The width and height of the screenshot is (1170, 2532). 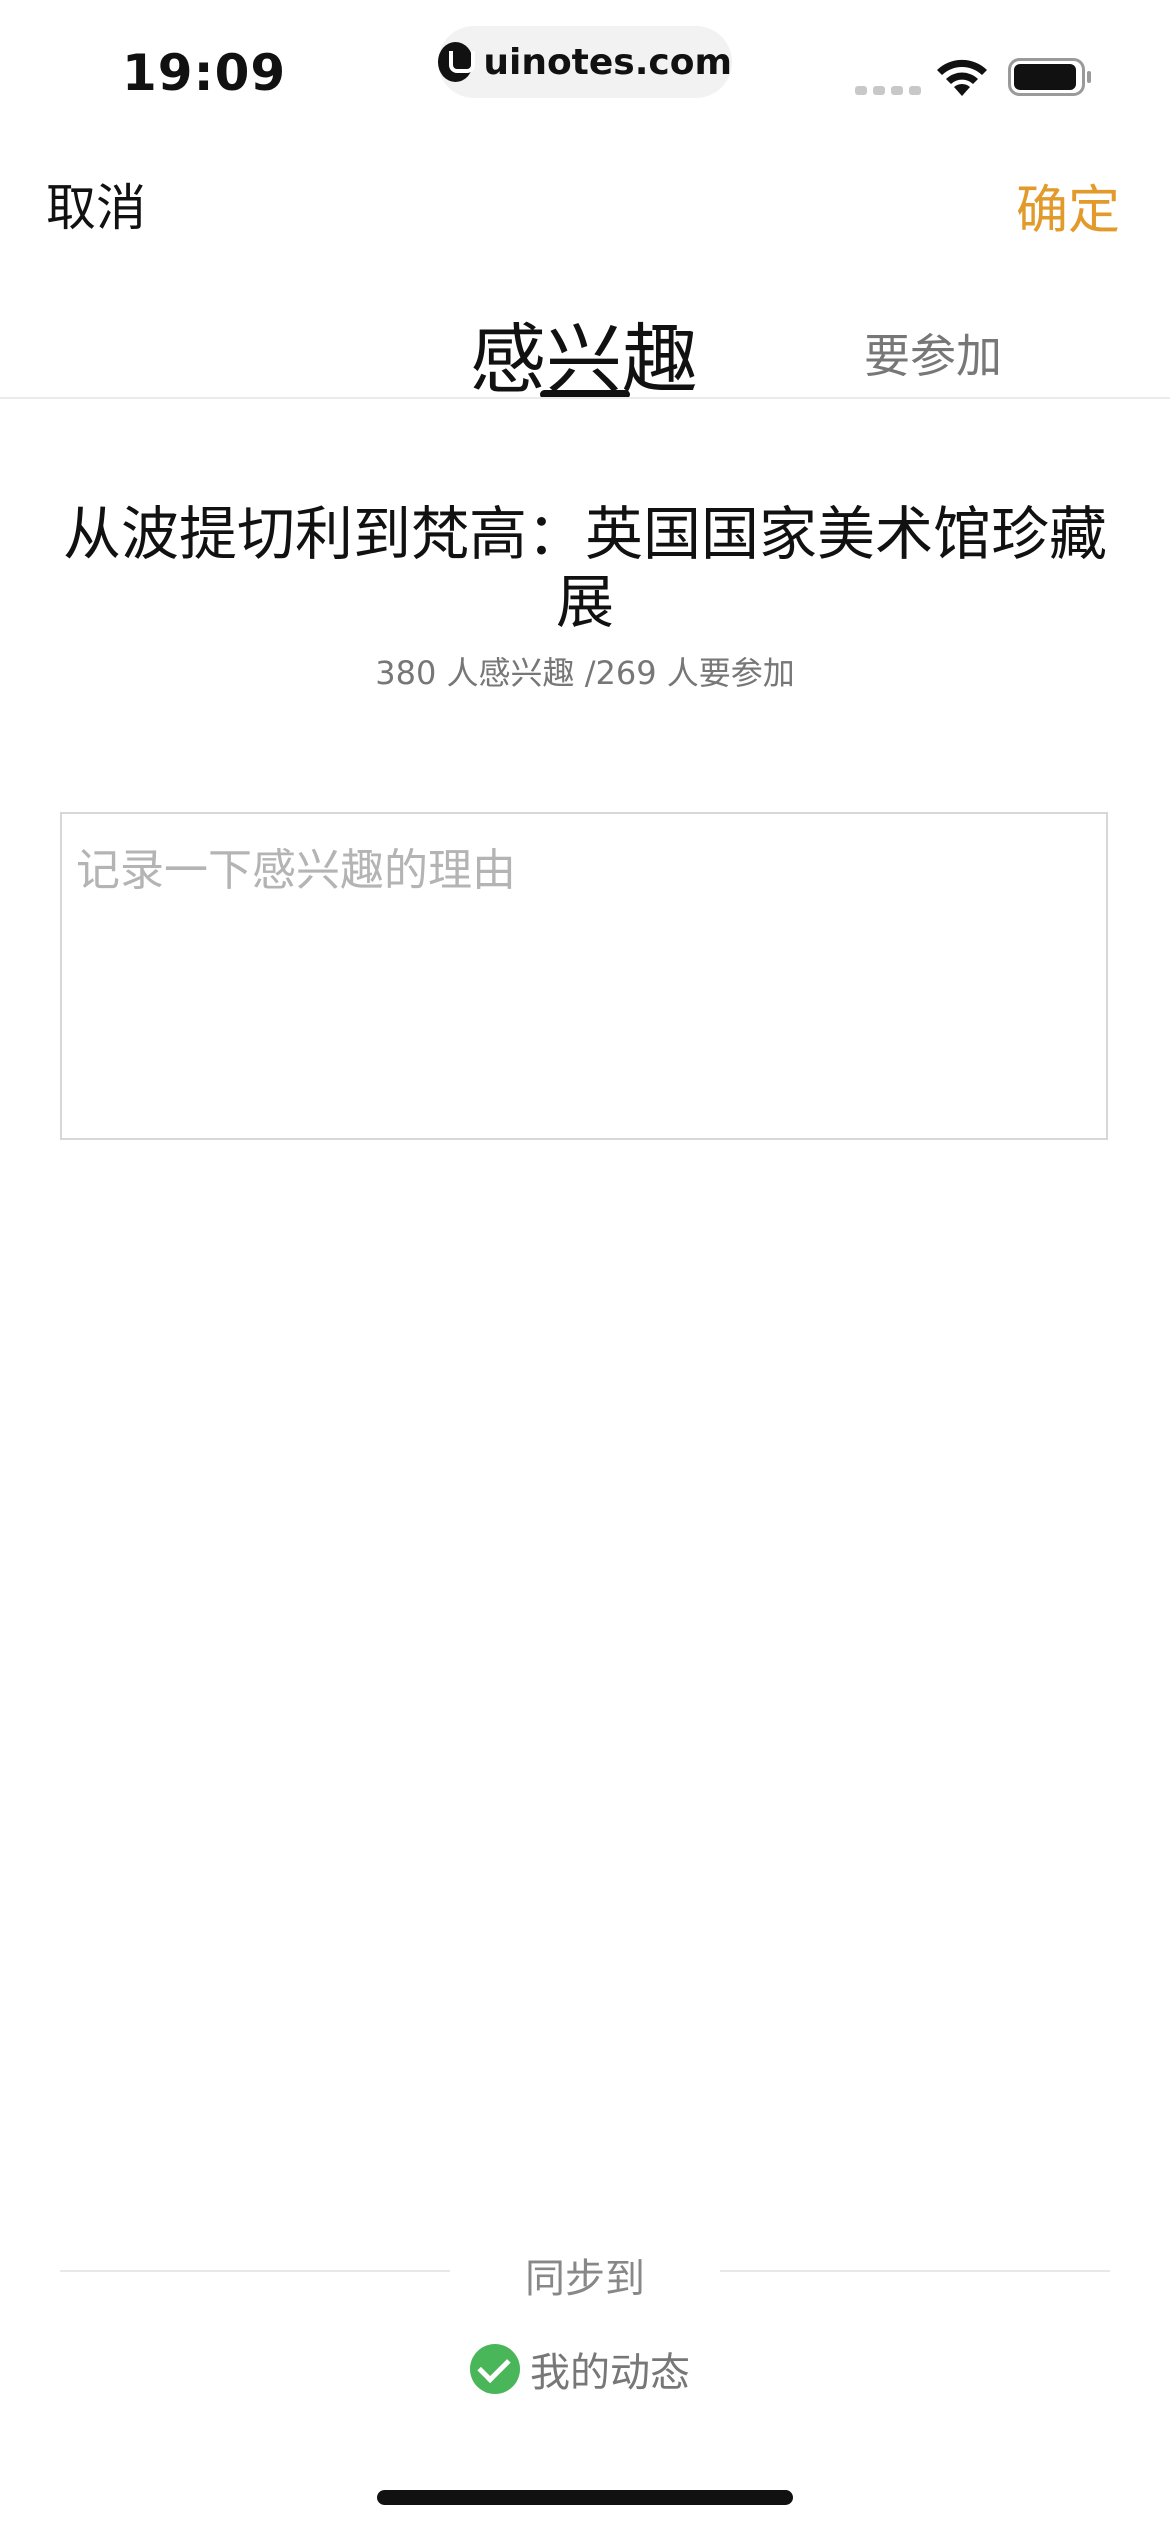 I want to click on checkmark-circle-icon, so click(x=495, y=2369).